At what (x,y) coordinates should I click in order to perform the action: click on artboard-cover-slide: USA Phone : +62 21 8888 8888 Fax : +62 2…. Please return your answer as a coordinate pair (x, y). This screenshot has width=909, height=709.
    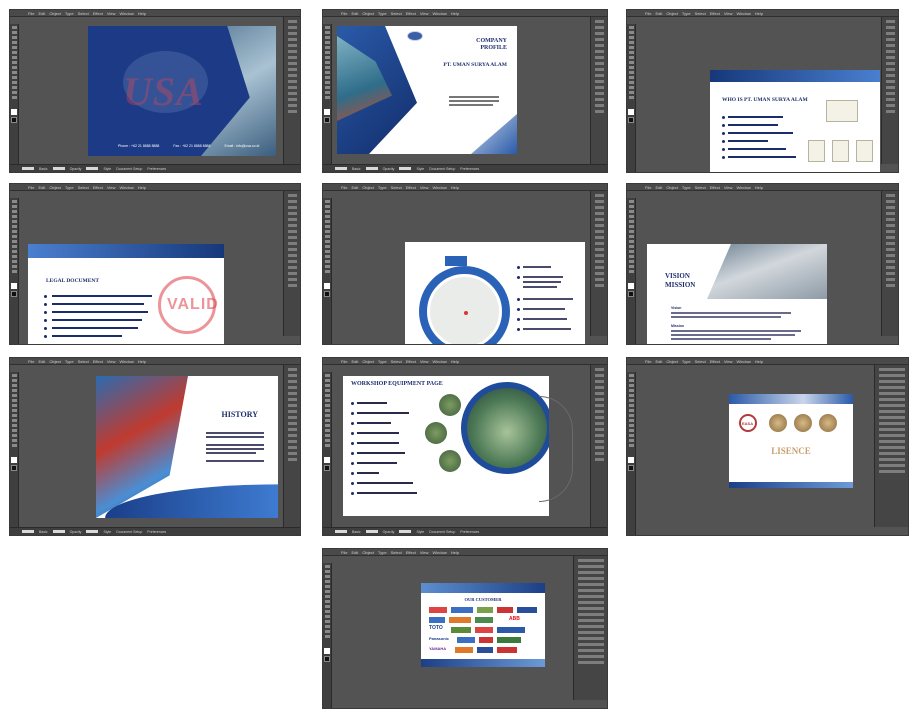
    Looking at the image, I should click on (182, 91).